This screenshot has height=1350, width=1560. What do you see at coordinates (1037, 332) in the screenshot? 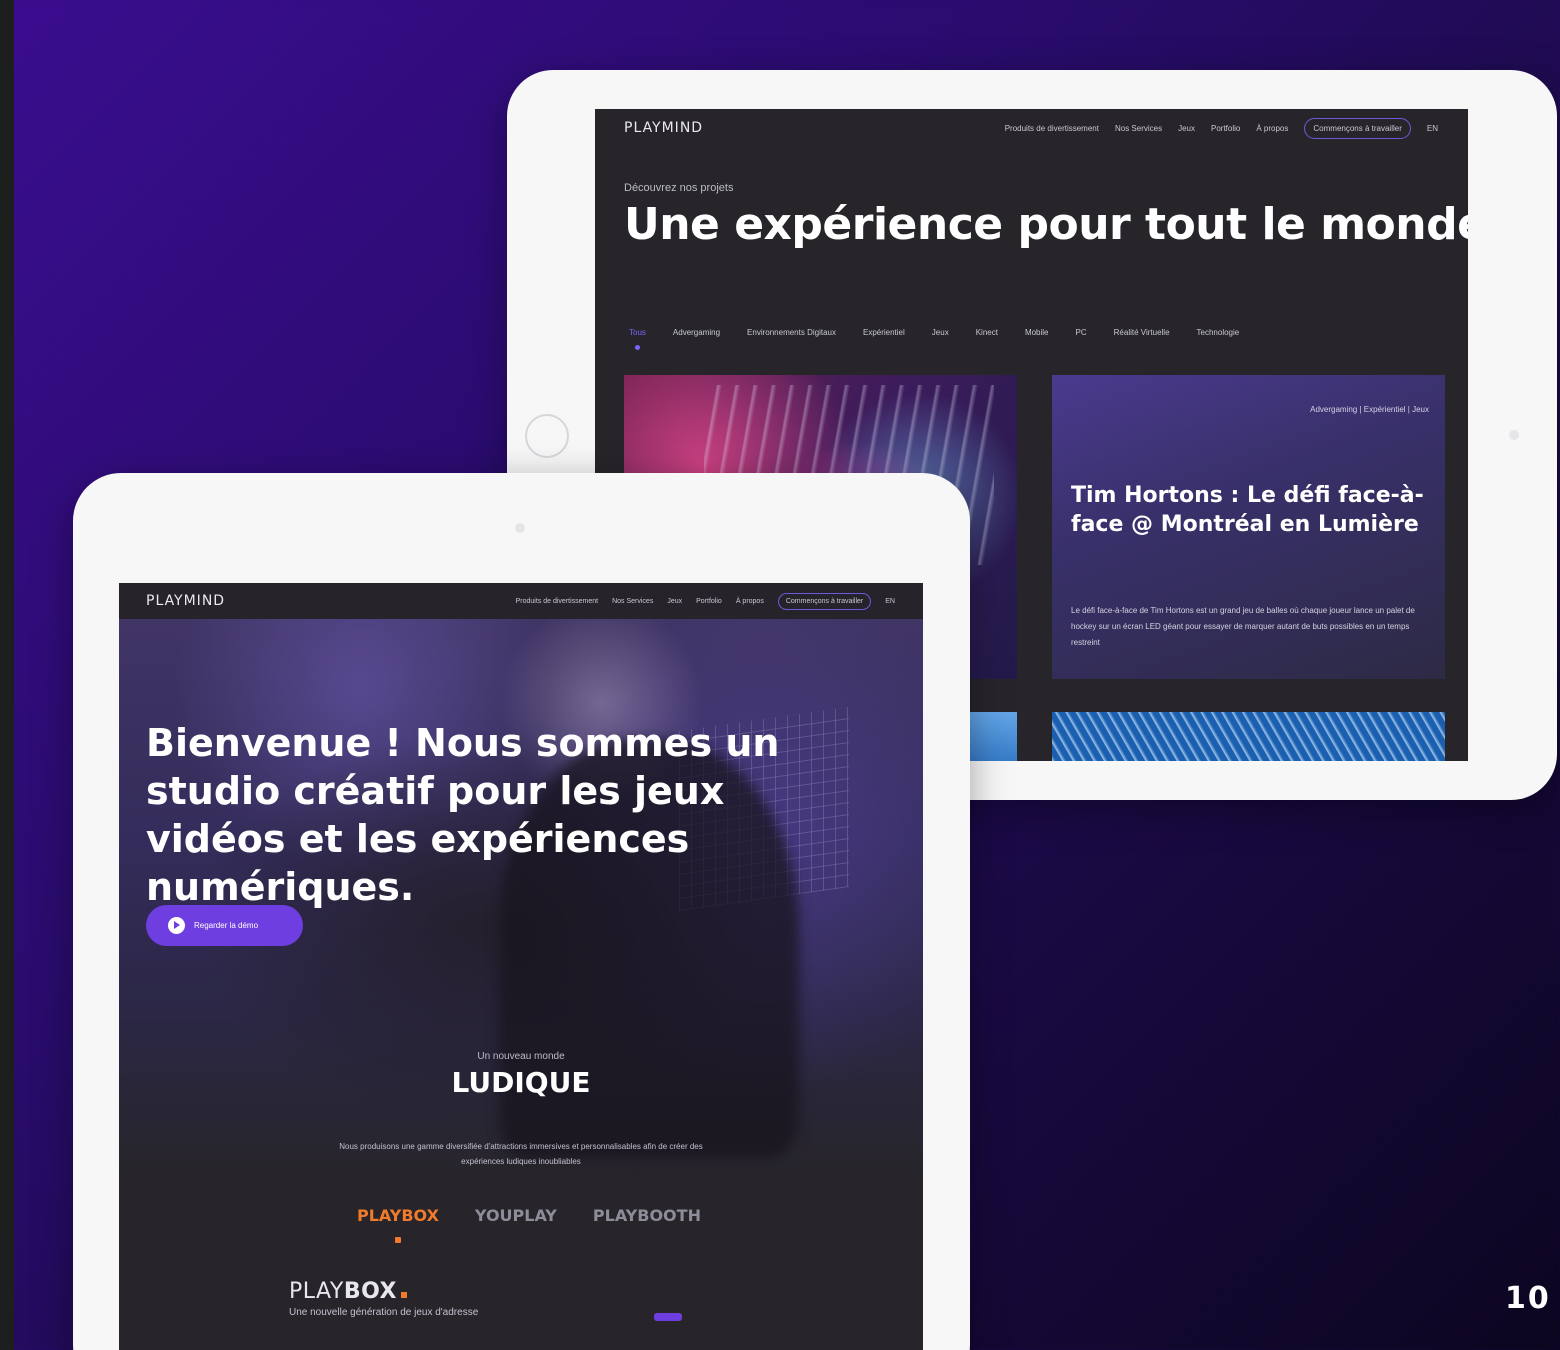
I see `filter-tab-mobile: Mobile` at bounding box center [1037, 332].